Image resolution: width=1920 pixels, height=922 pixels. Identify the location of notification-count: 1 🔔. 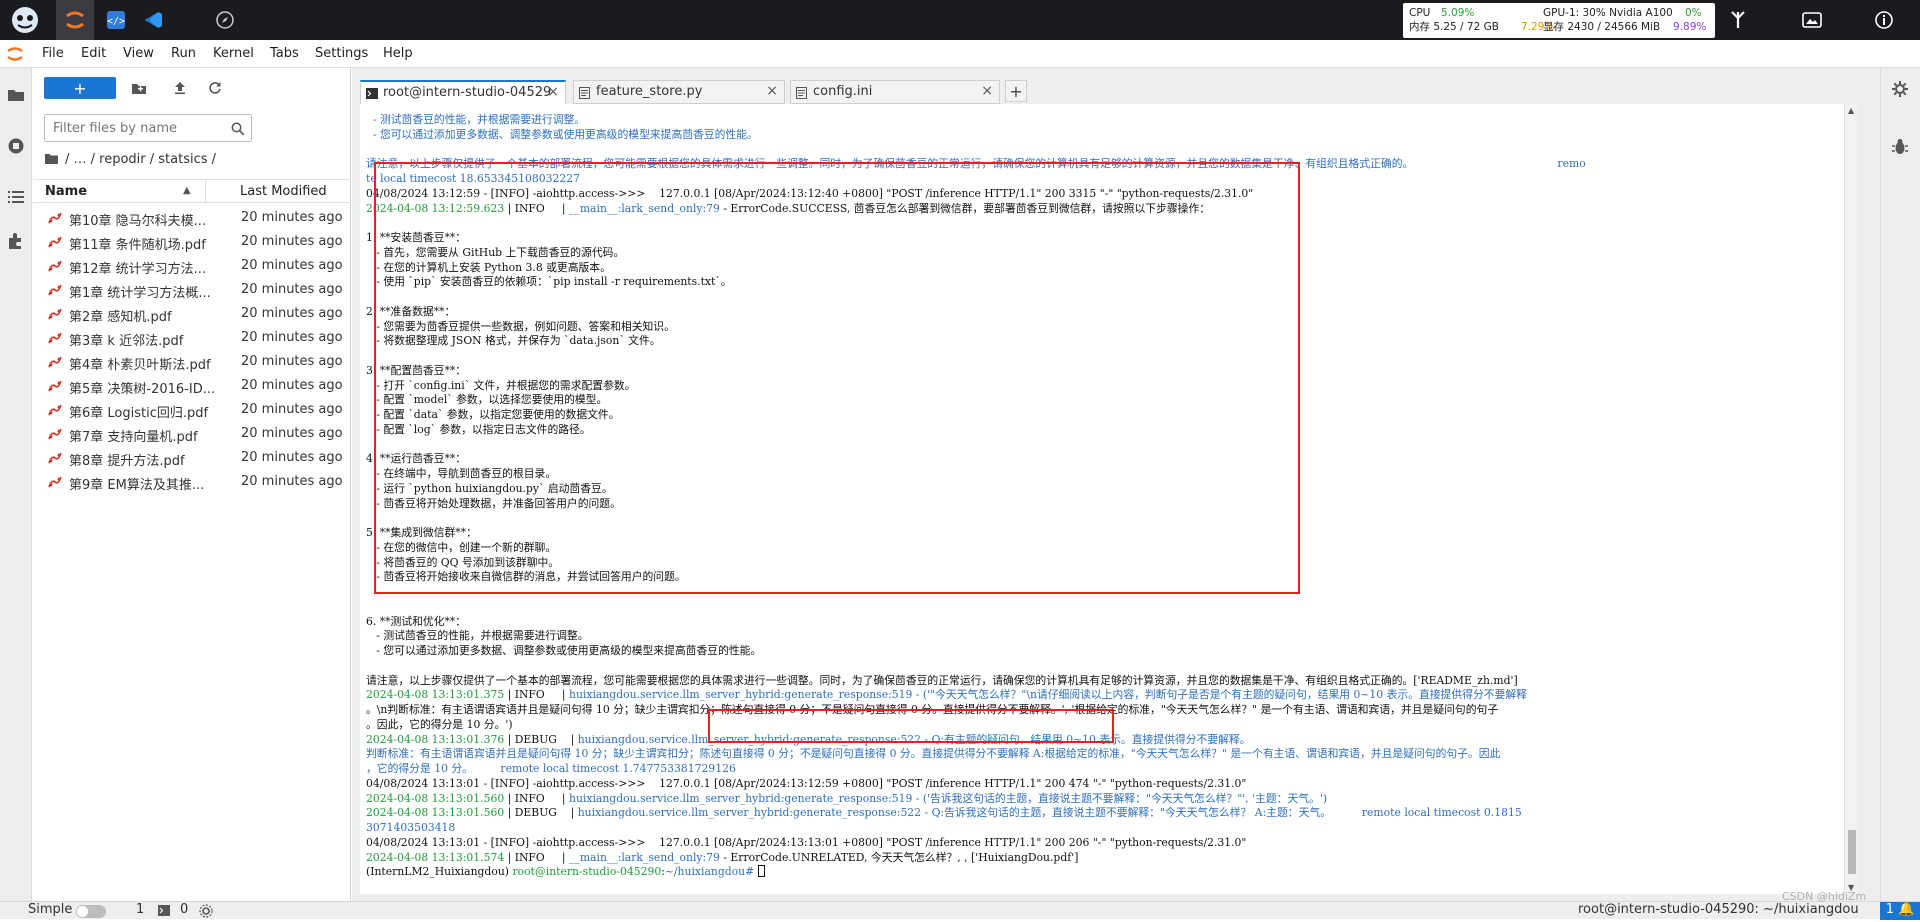
(1900, 911).